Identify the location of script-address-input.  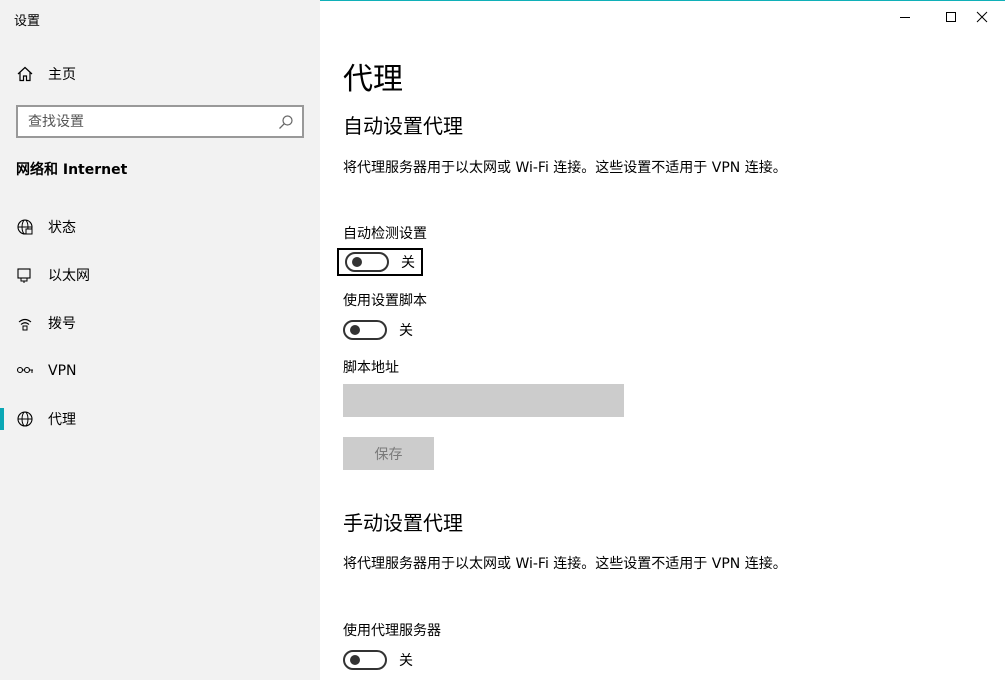
(483, 400).